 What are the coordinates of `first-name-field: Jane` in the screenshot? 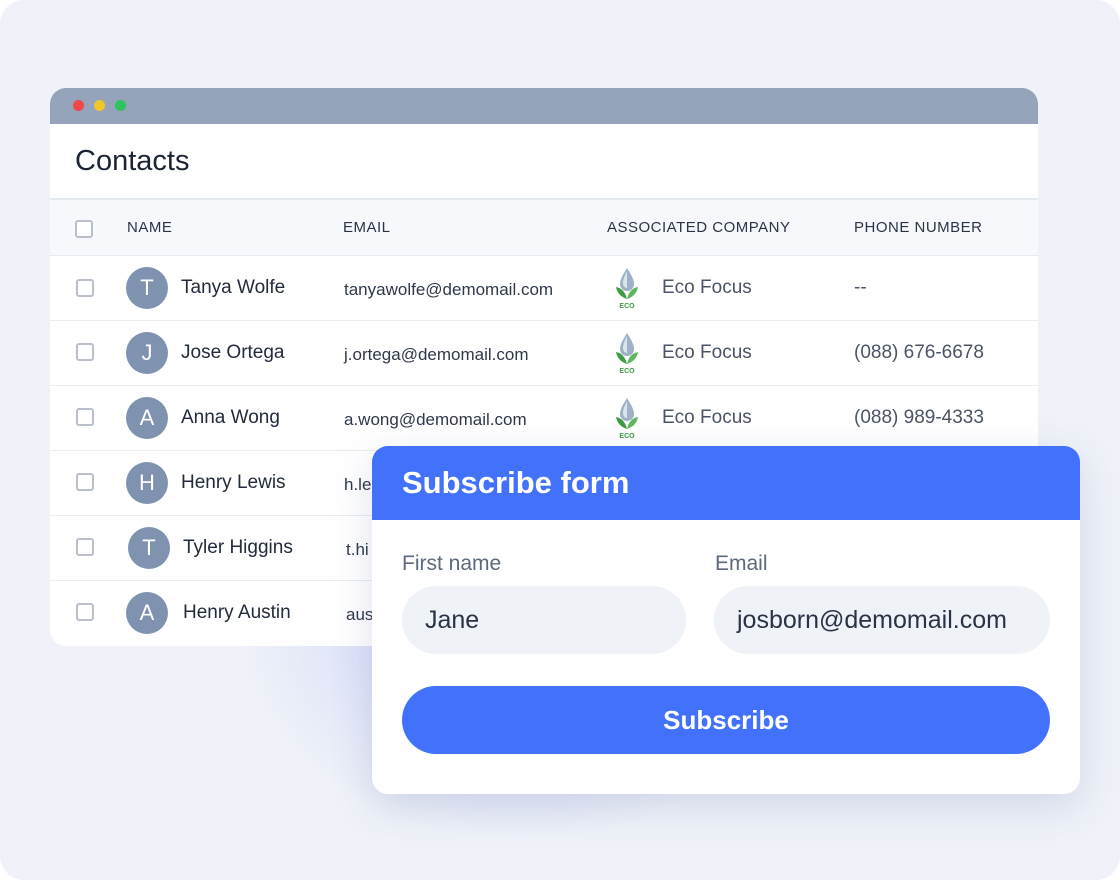 It's located at (544, 620).